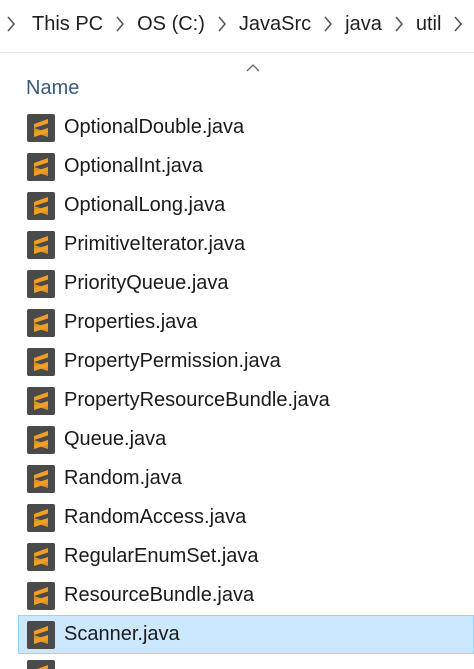  I want to click on file-row-optionaldouble: OptionalDouble.java, so click(237, 127).